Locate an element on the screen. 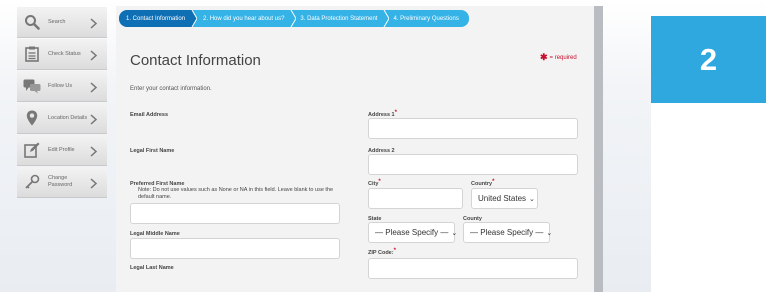 This screenshot has height=292, width=766. step-data-protection: 3. Data Protection Statement is located at coordinates (341, 18).